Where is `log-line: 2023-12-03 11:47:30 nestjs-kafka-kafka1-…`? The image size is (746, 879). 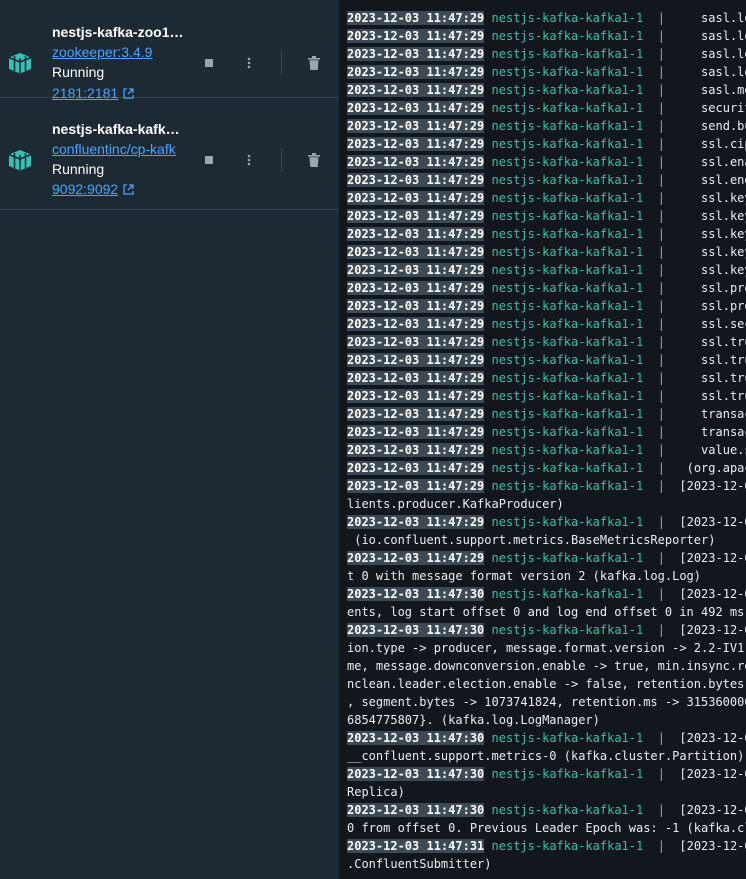
log-line: 2023-12-03 11:47:30 nestjs-kafka-kafka1-… is located at coordinates (546, 594).